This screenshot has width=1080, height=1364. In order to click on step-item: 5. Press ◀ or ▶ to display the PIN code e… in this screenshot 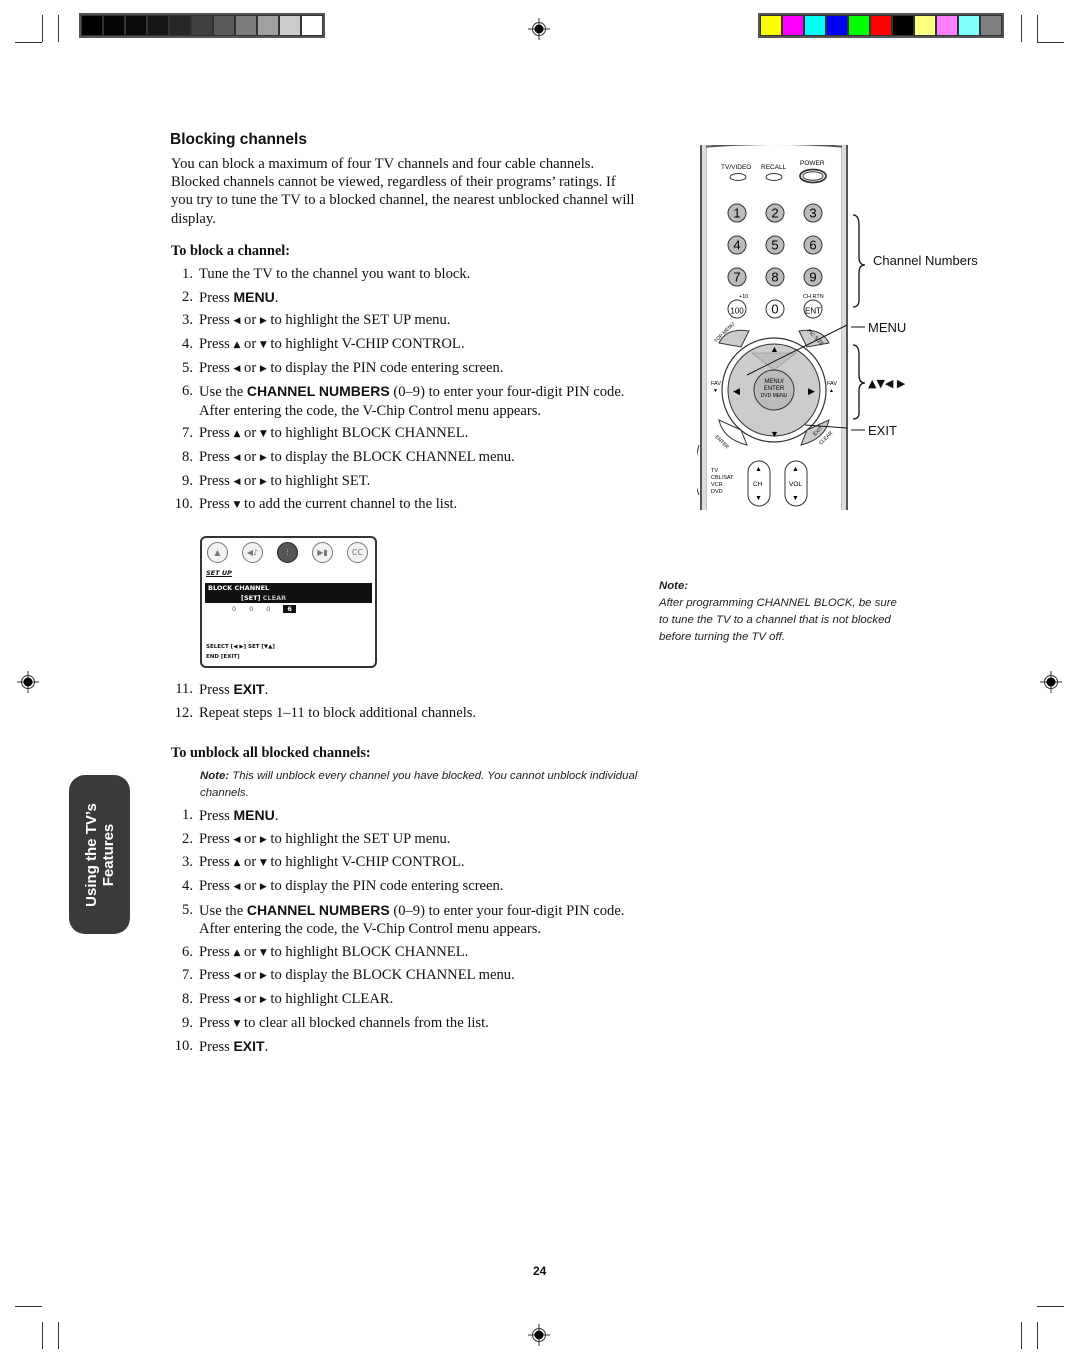, I will do `click(401, 368)`.